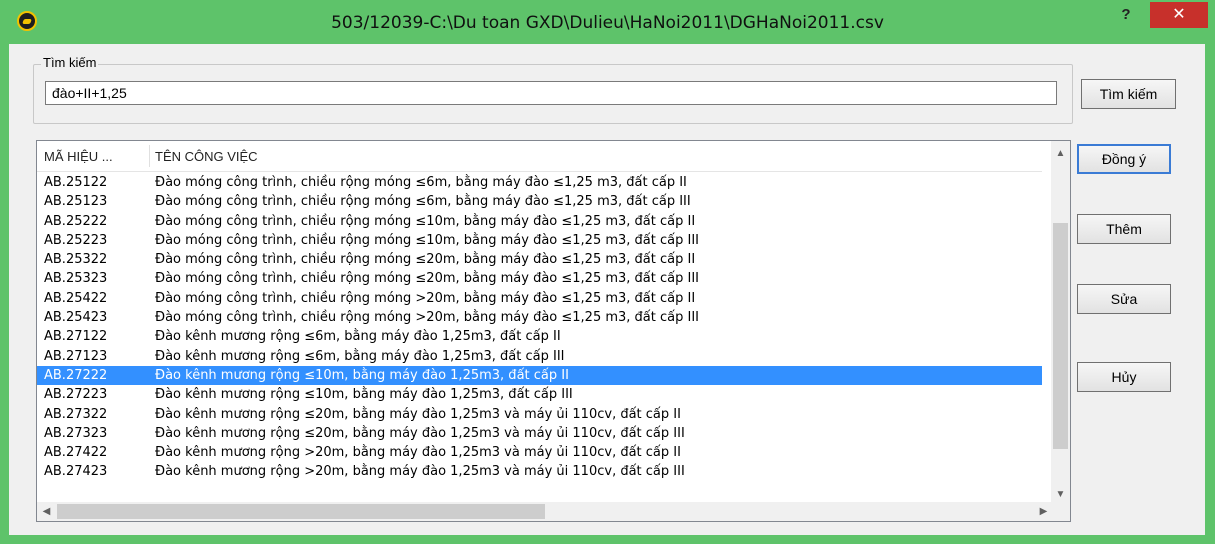  I want to click on item-code: AB.27122, so click(76, 337).